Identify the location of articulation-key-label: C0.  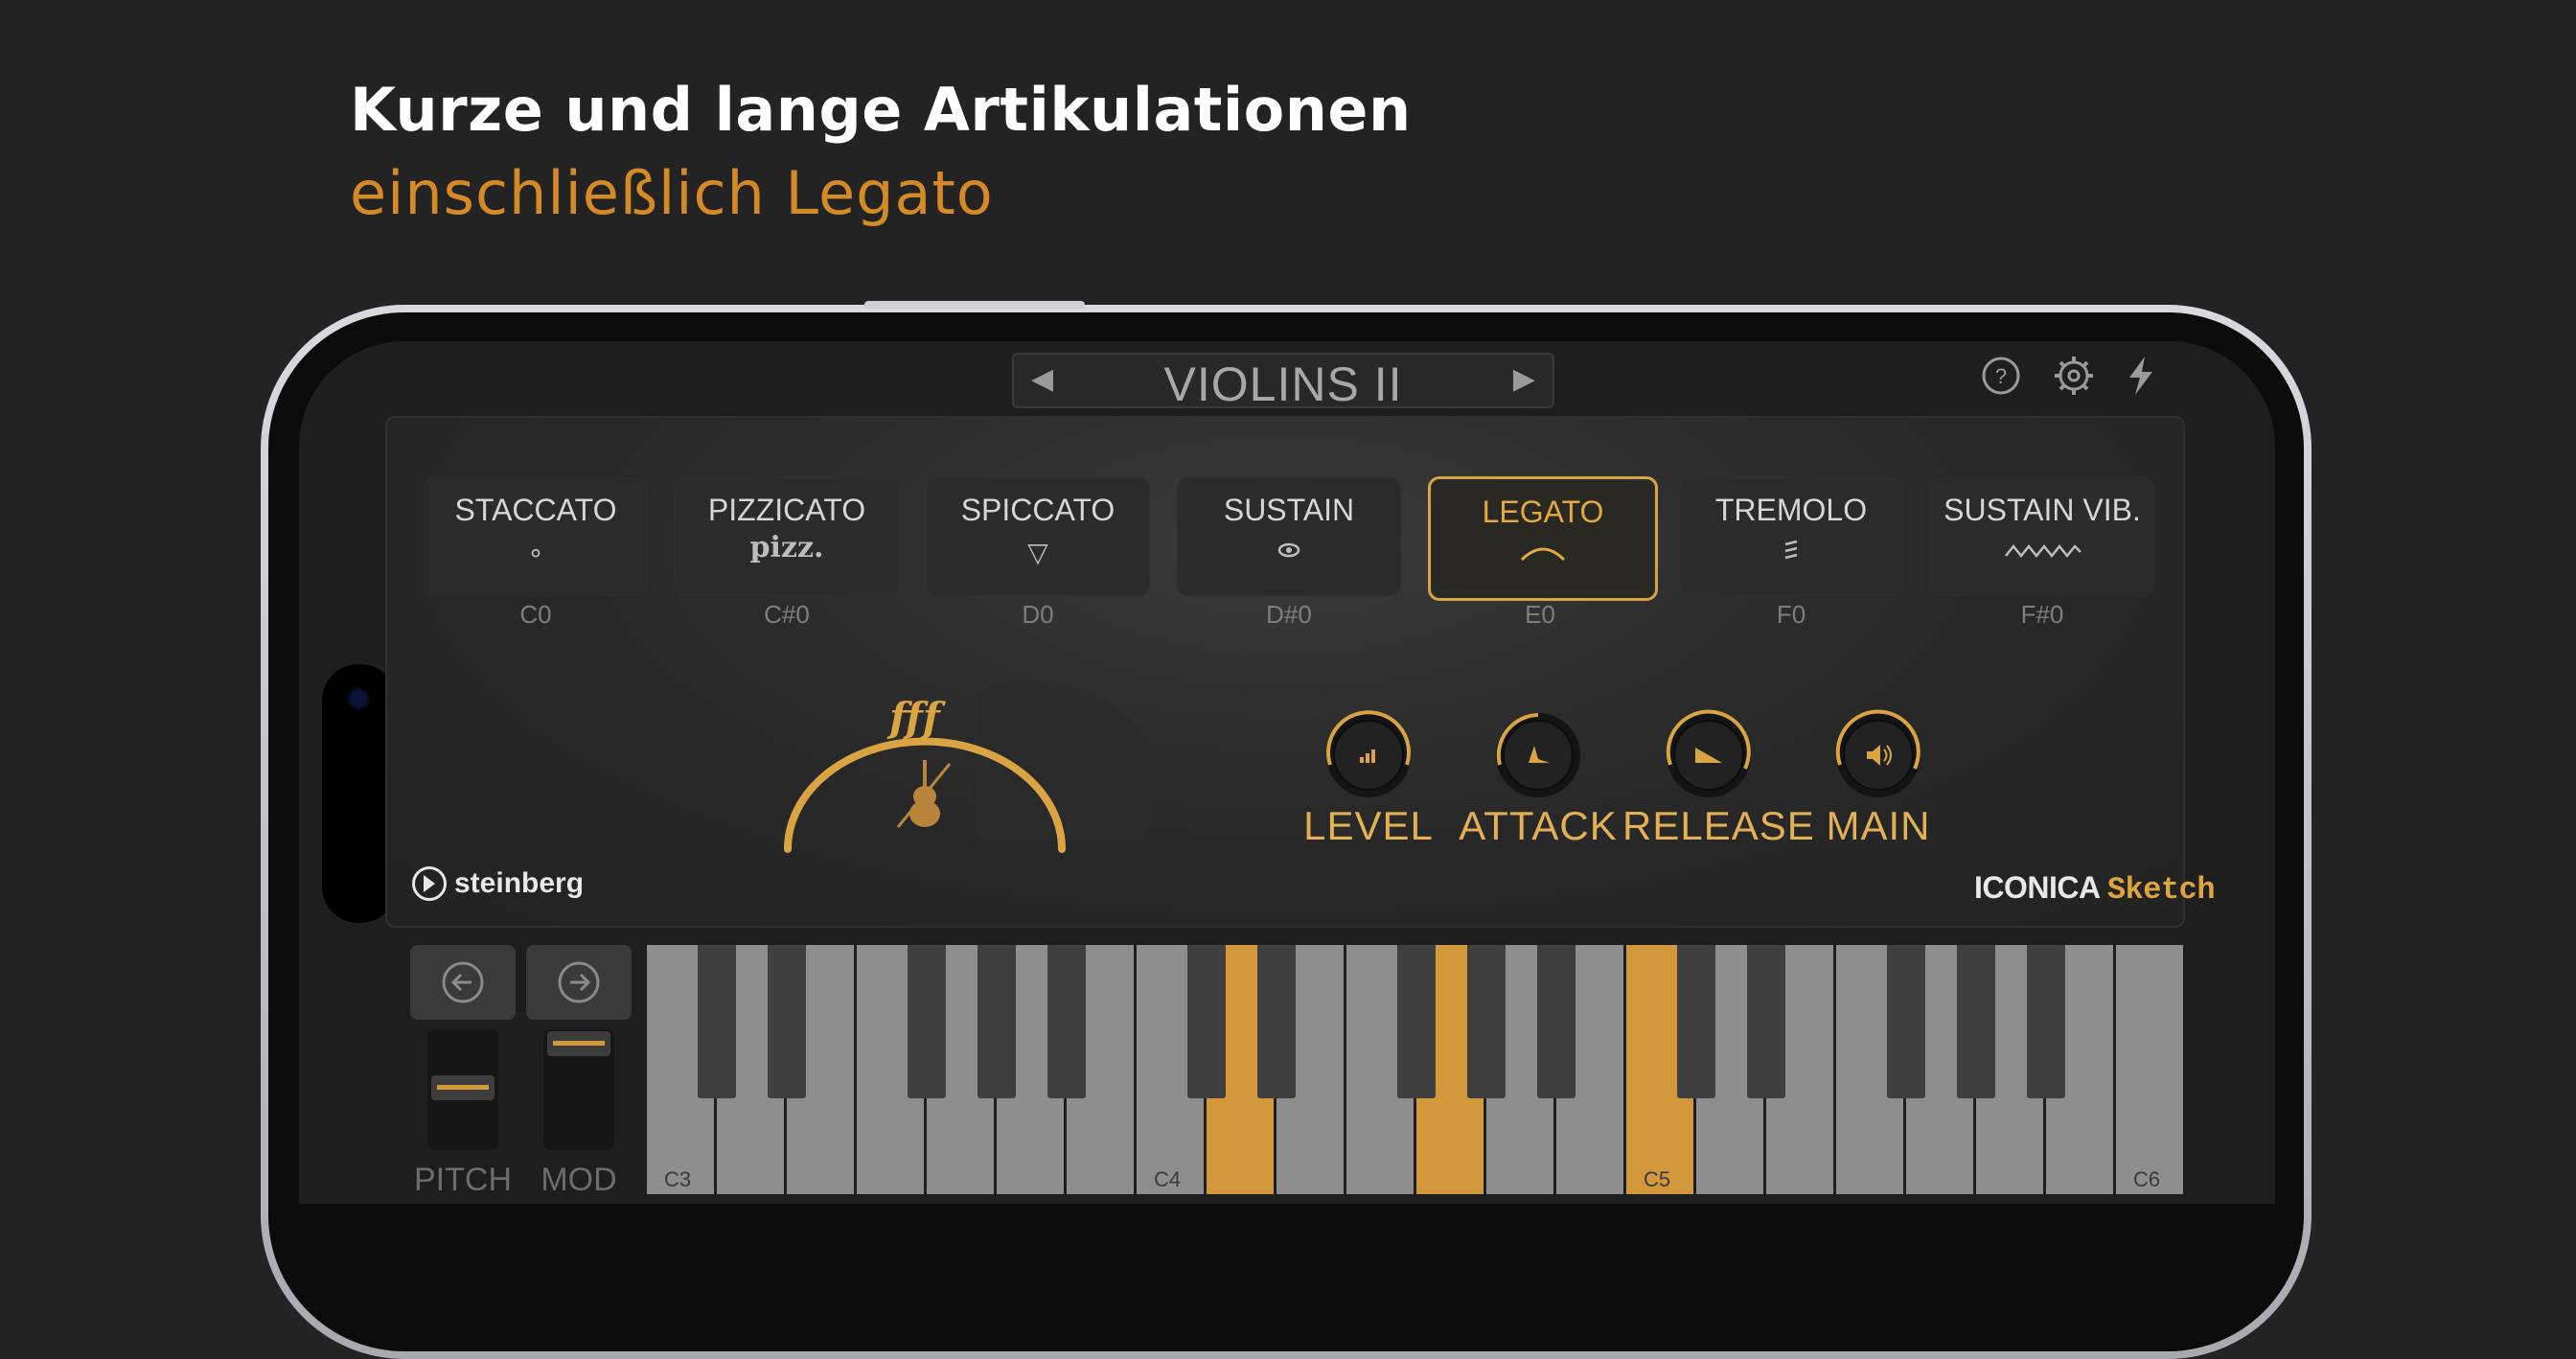
(535, 614).